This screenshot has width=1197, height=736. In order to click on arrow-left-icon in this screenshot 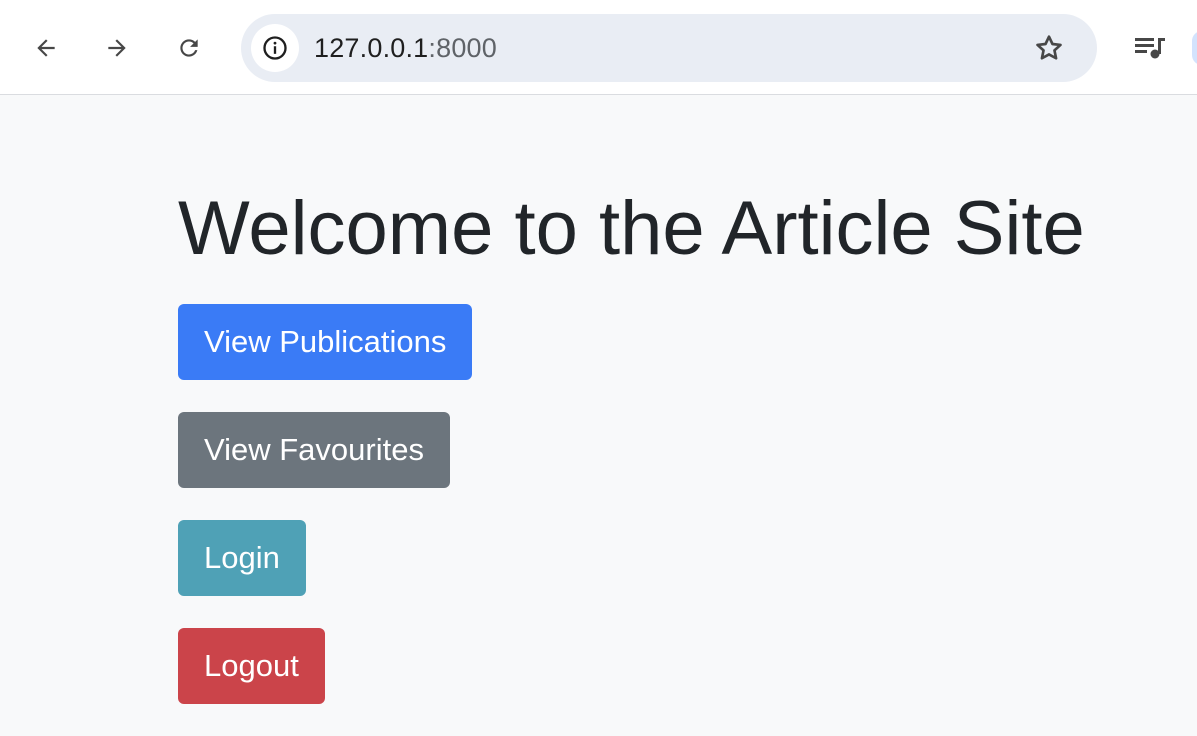, I will do `click(46, 48)`.